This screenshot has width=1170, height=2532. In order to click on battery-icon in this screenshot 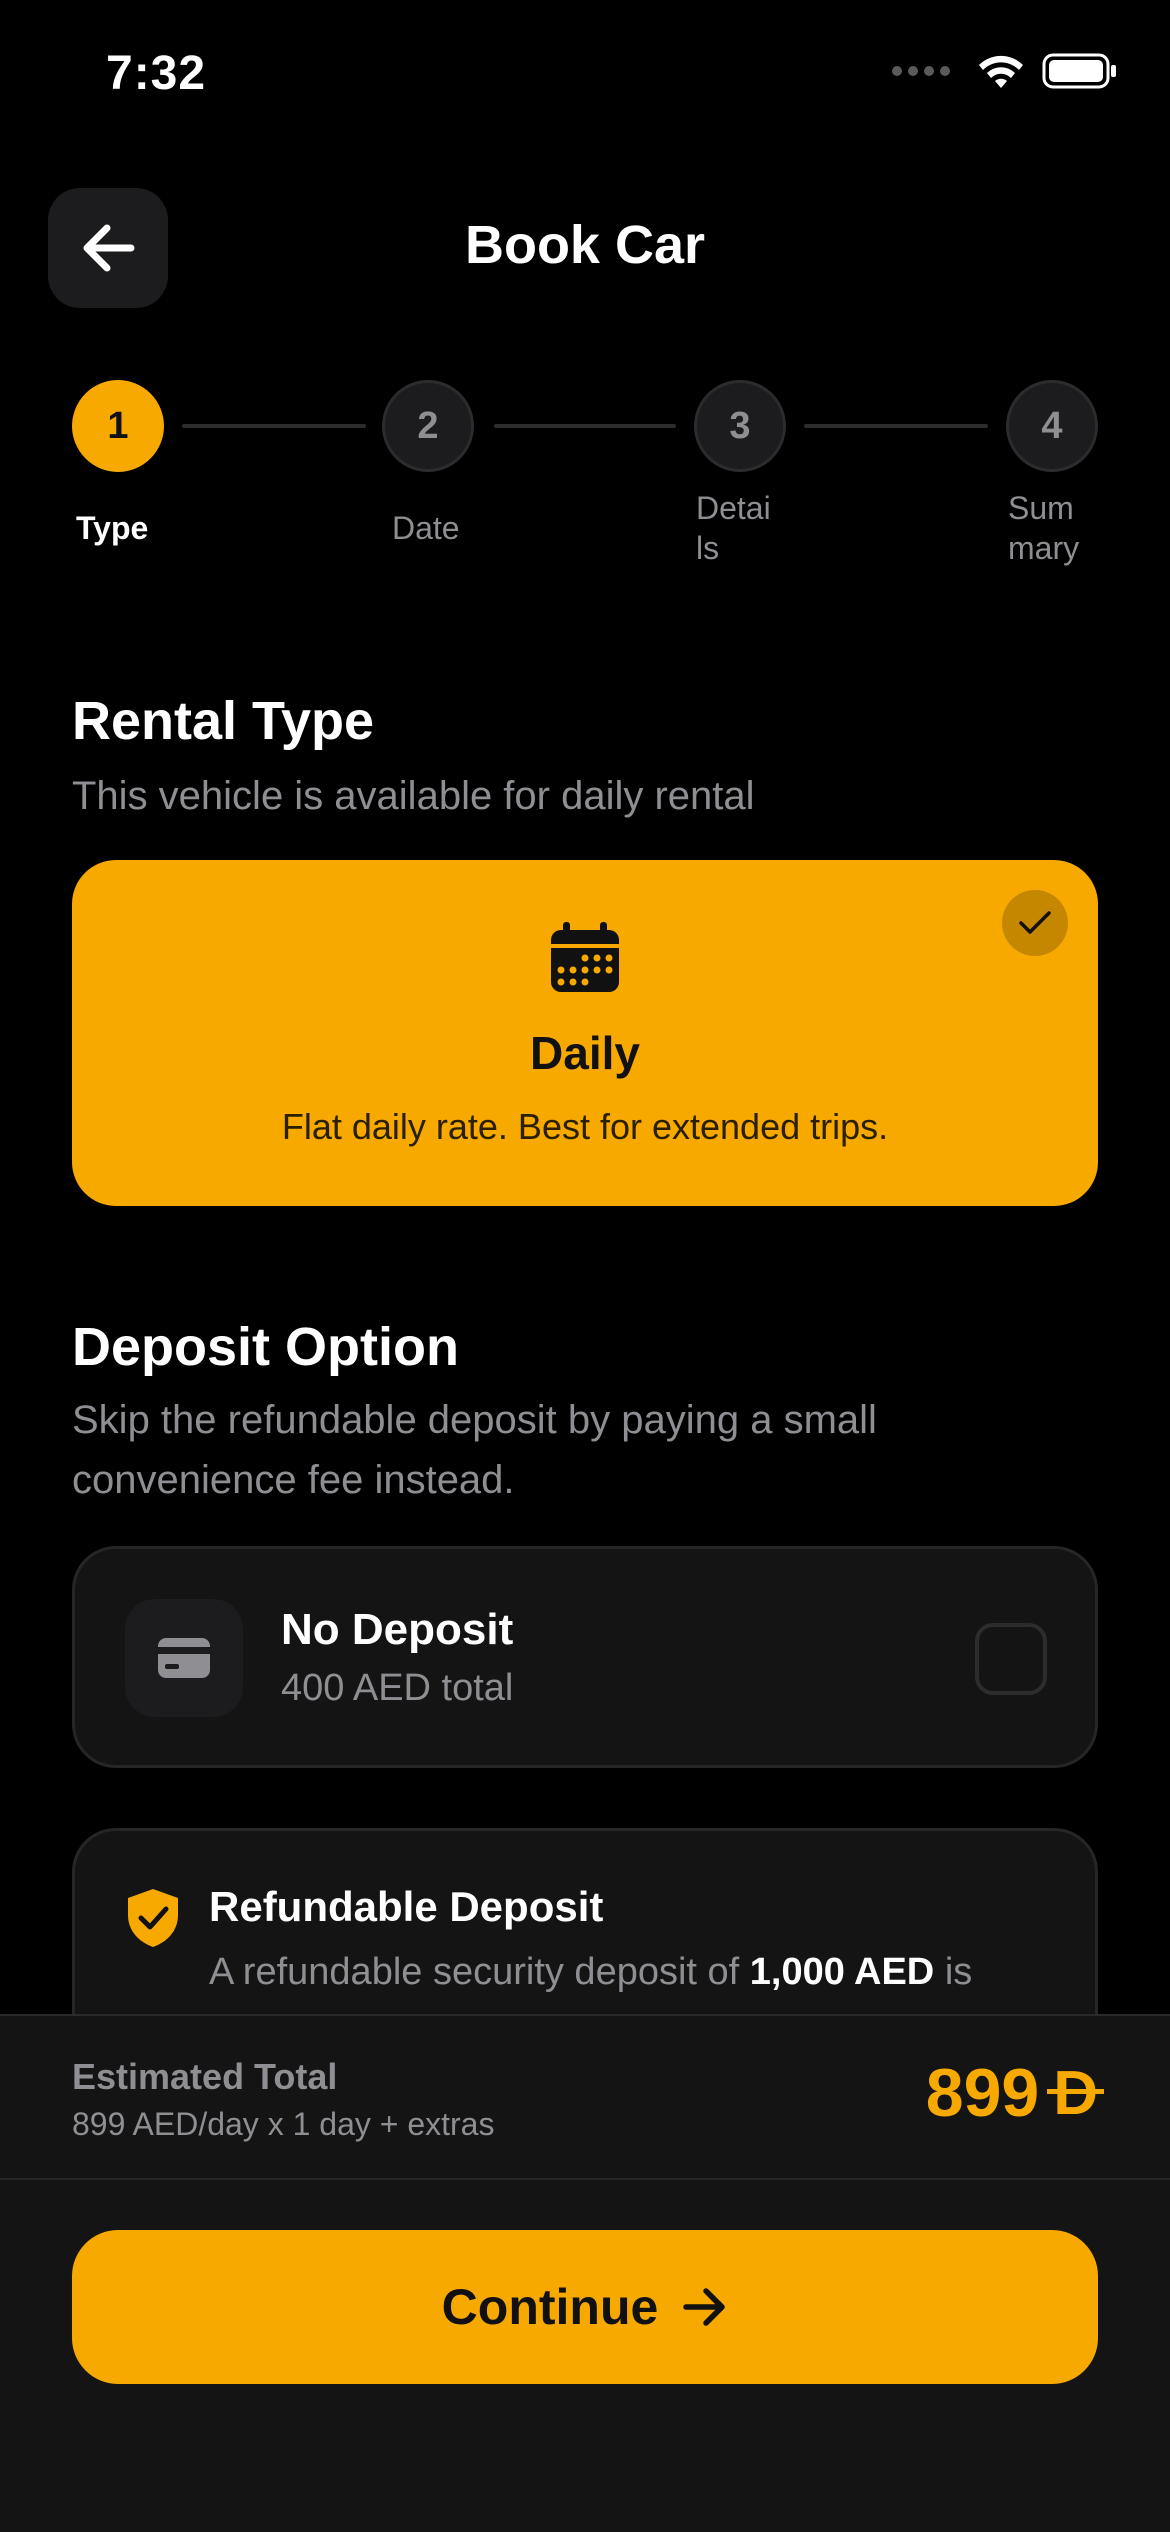, I will do `click(1079, 71)`.